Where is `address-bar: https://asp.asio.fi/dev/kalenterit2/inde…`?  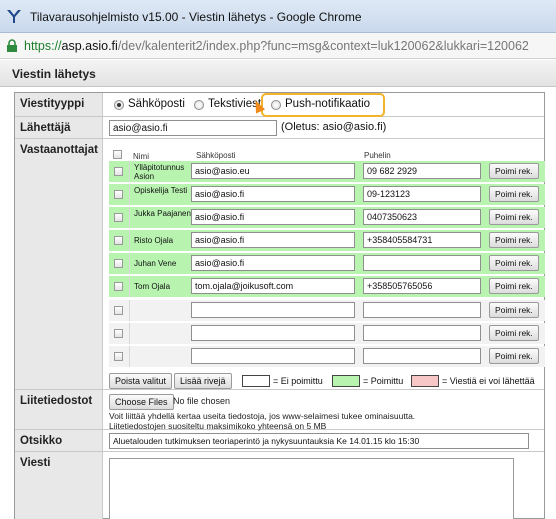
address-bar: https://asp.asio.fi/dev/kalenterit2/inde… is located at coordinates (278, 46).